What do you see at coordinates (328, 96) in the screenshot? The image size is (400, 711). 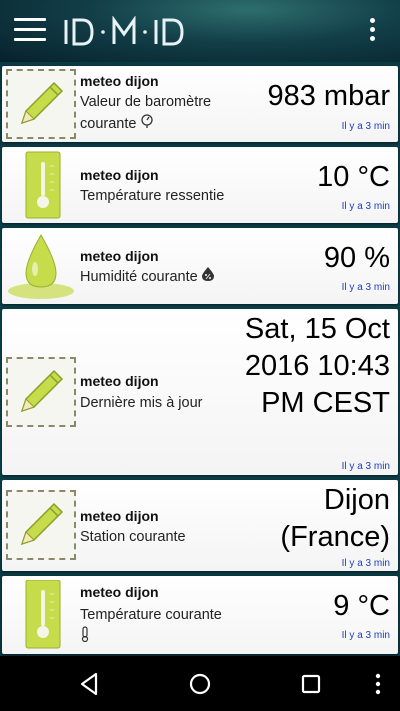 I see `sensor-value: 983 mbar` at bounding box center [328, 96].